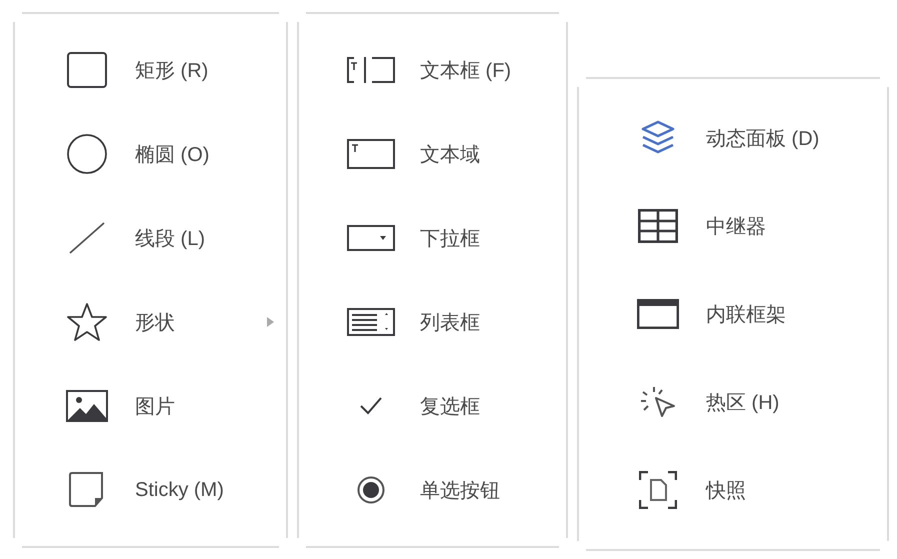  What do you see at coordinates (155, 407) in the screenshot?
I see `menu-item-label: 图片` at bounding box center [155, 407].